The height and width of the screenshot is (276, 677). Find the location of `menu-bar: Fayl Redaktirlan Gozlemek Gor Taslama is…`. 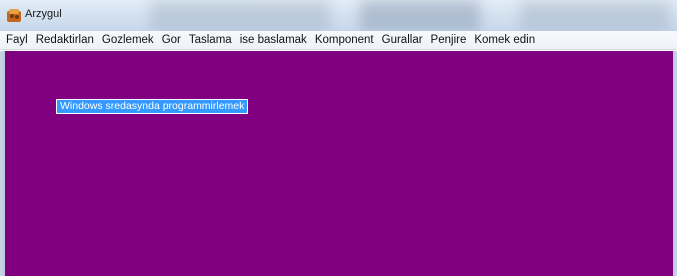

menu-bar: Fayl Redaktirlan Gozlemek Gor Taslama is… is located at coordinates (338, 40).